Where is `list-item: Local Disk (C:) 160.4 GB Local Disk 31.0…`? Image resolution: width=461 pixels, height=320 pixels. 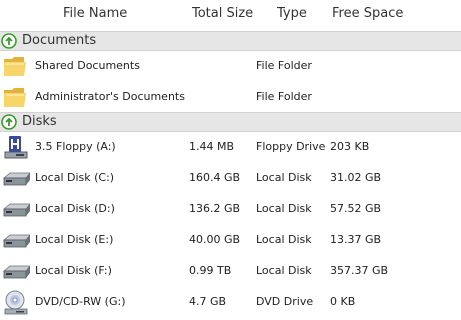 list-item: Local Disk (C:) 160.4 GB Local Disk 31.0… is located at coordinates (230, 178).